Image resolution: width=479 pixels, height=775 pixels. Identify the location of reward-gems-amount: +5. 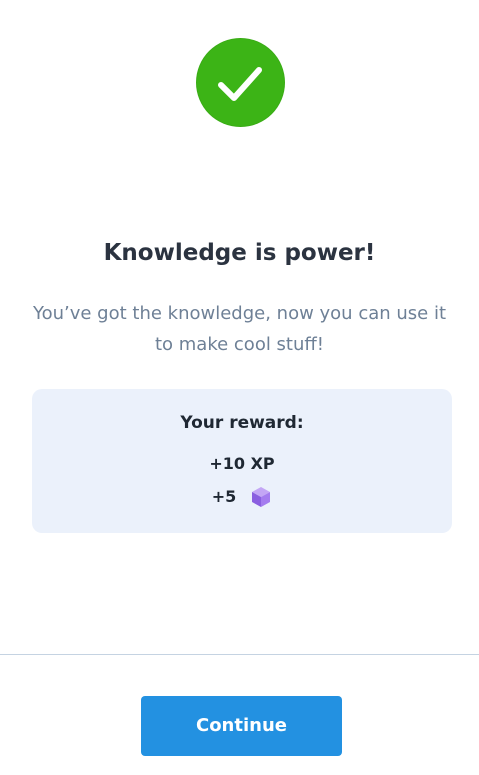
(224, 496).